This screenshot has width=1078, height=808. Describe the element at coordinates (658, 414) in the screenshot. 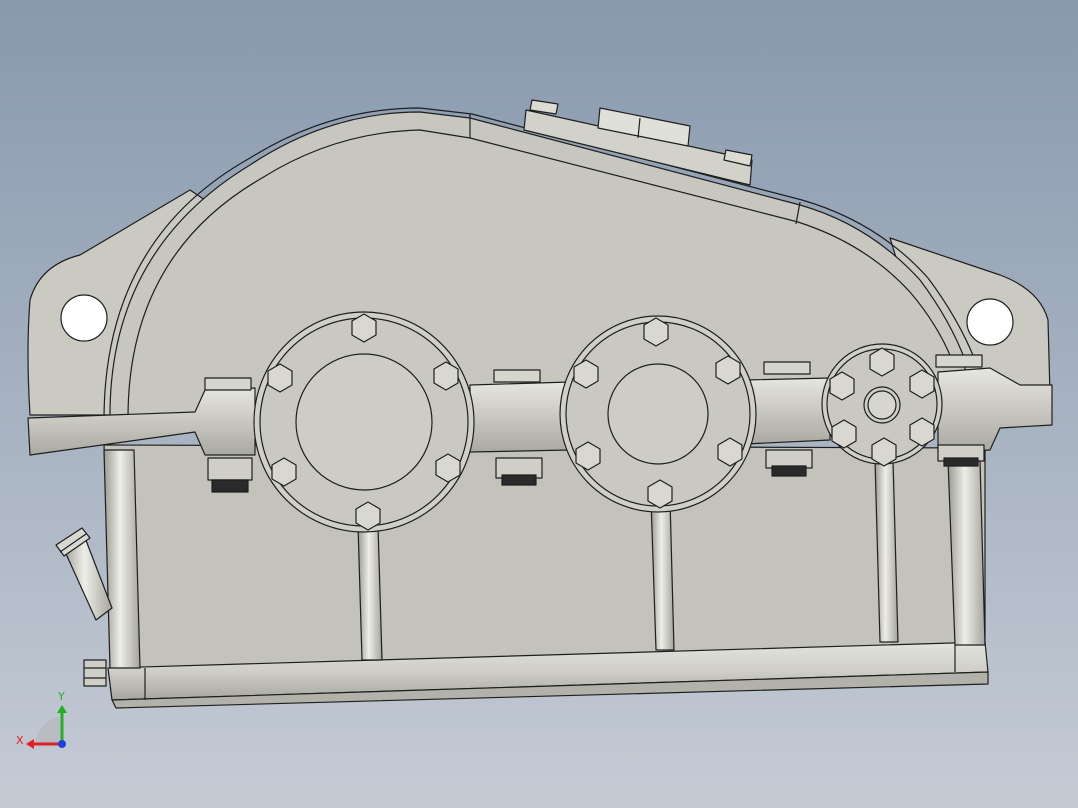

I see `bearing-cap-large-middle` at that location.